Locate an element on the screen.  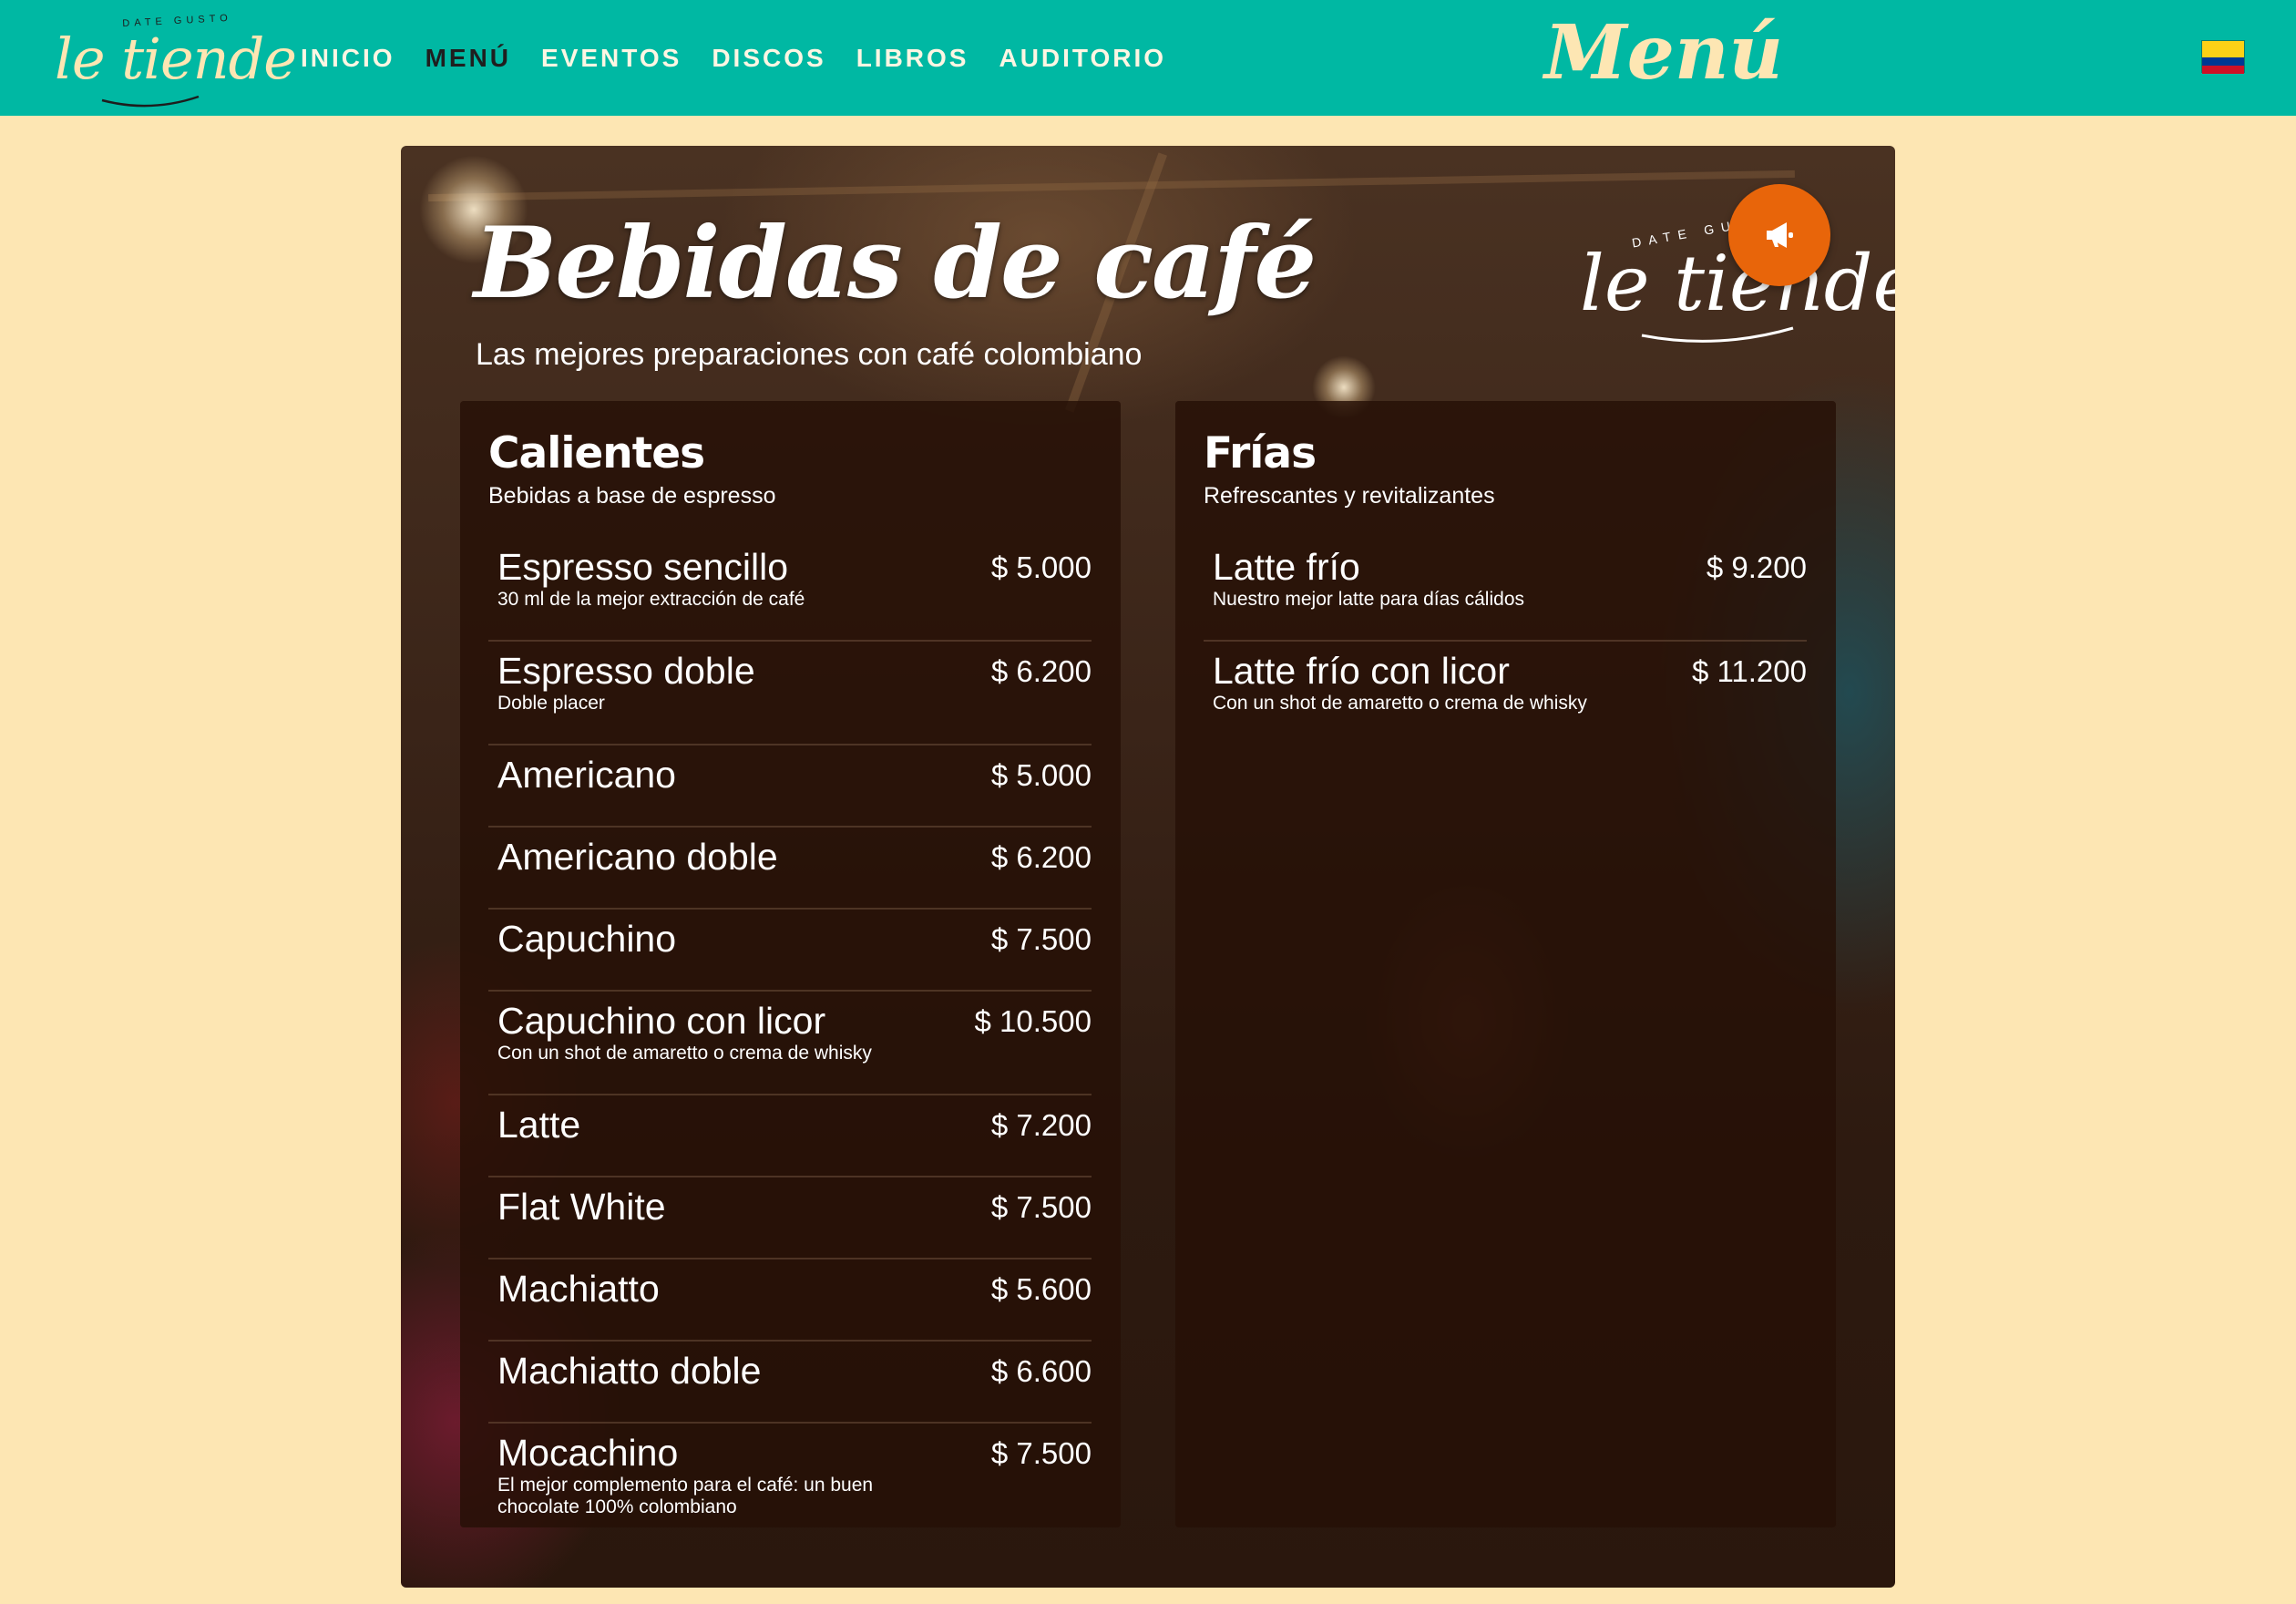
panel-title: Bebidas de café is located at coordinates (896, 263).